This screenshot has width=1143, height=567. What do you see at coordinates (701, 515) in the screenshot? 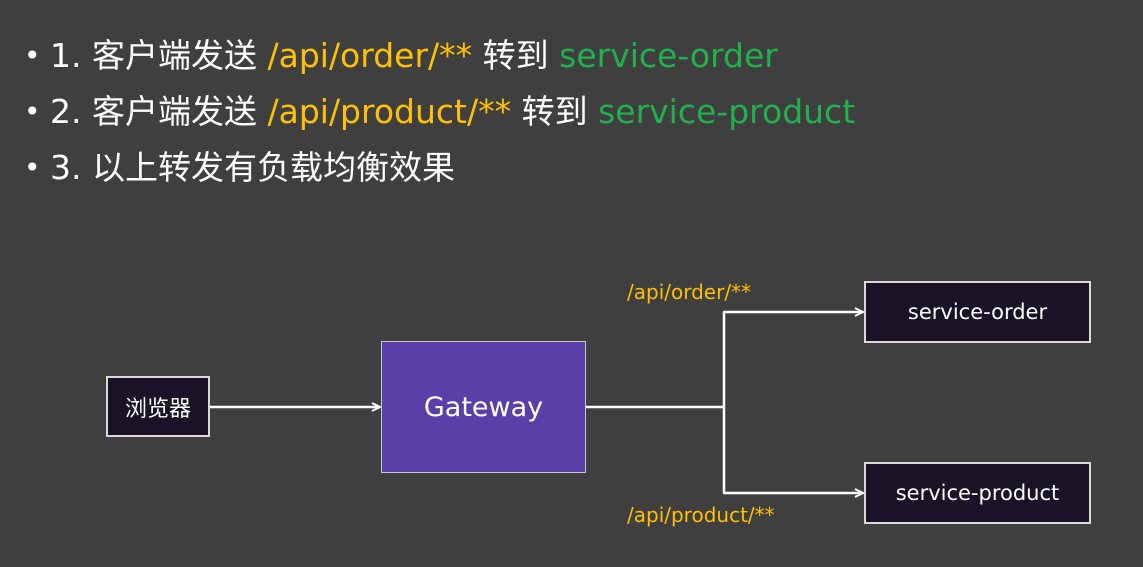
I see `product-route-label: /api/product/**` at bounding box center [701, 515].